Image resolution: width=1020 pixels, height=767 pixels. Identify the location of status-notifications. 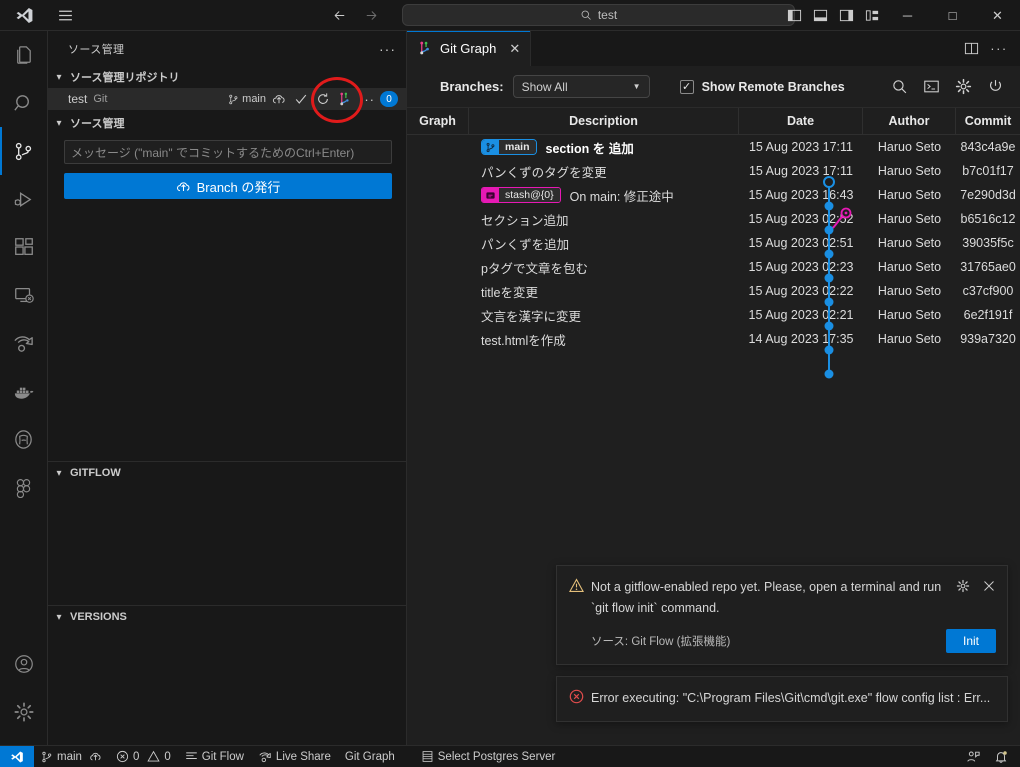
(1003, 756).